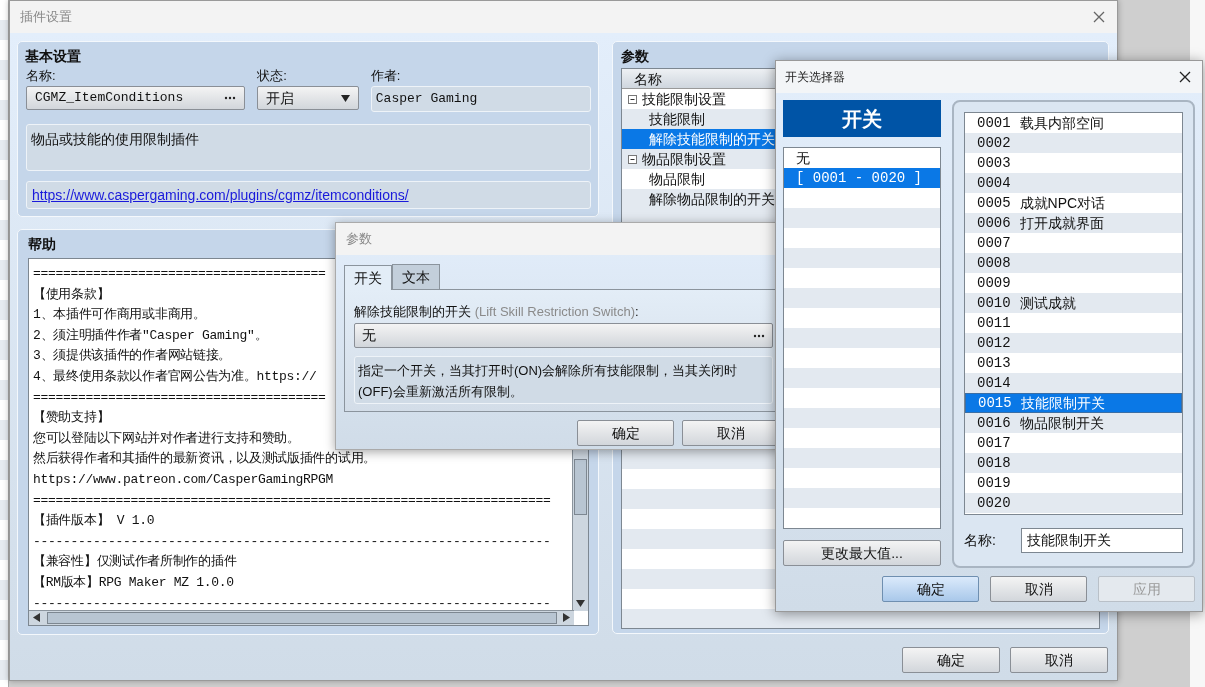 This screenshot has height=687, width=1205. Describe the element at coordinates (166, 438) in the screenshot. I see `help-text-line: 您可以登陆以下网站并对作者进行支持和赞助。` at that location.